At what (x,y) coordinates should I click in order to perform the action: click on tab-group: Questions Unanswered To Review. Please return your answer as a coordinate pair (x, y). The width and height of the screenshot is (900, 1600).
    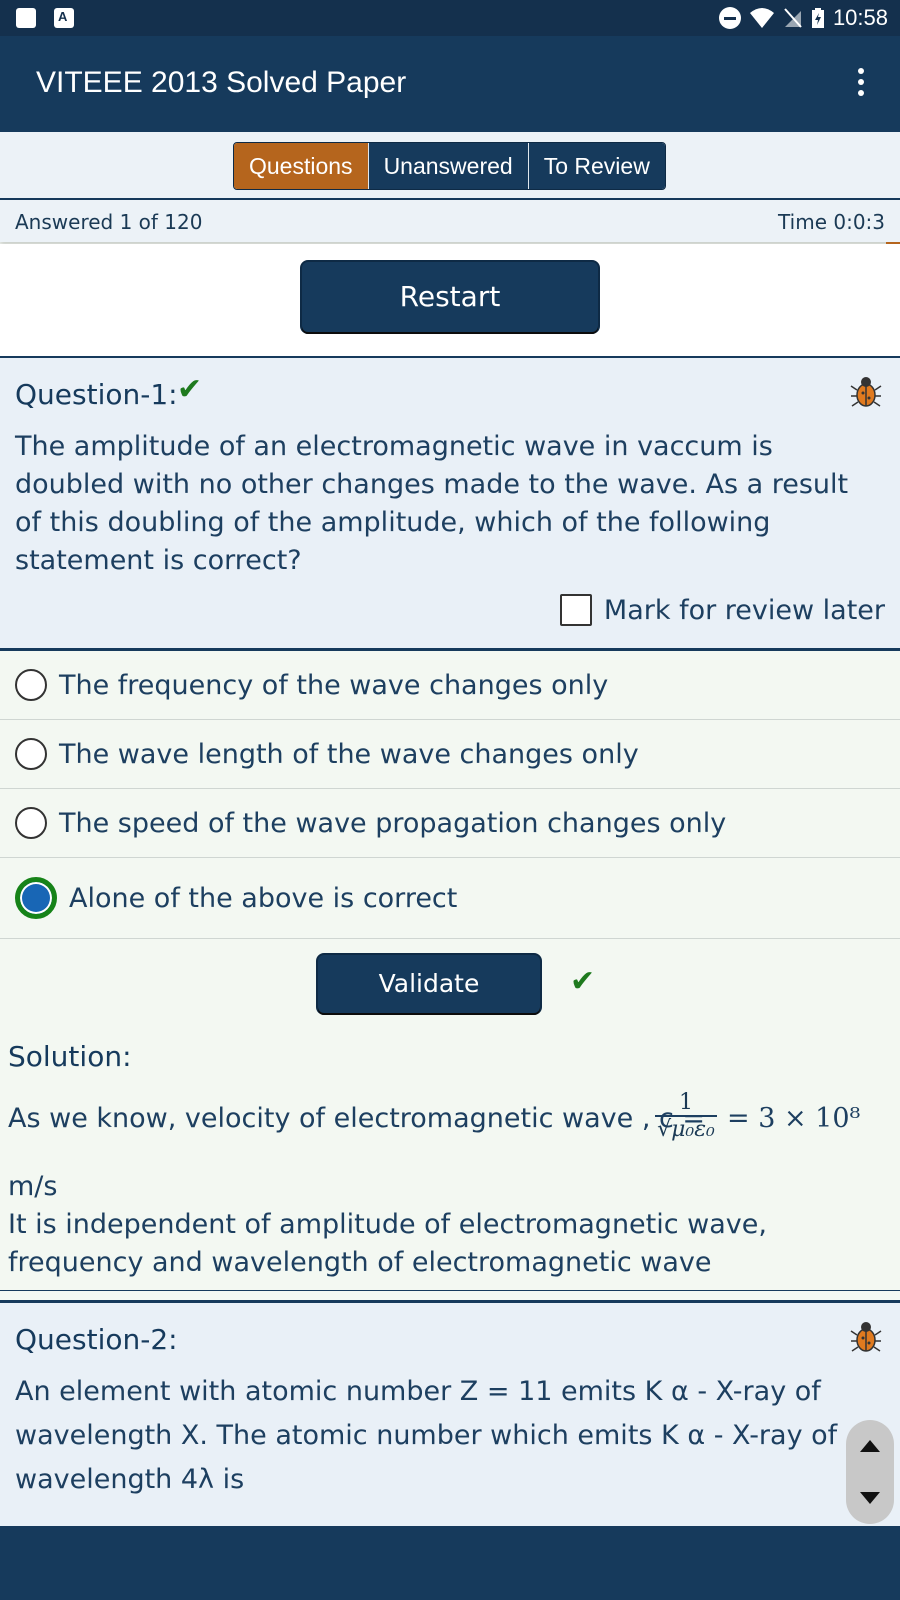
    Looking at the image, I should click on (449, 166).